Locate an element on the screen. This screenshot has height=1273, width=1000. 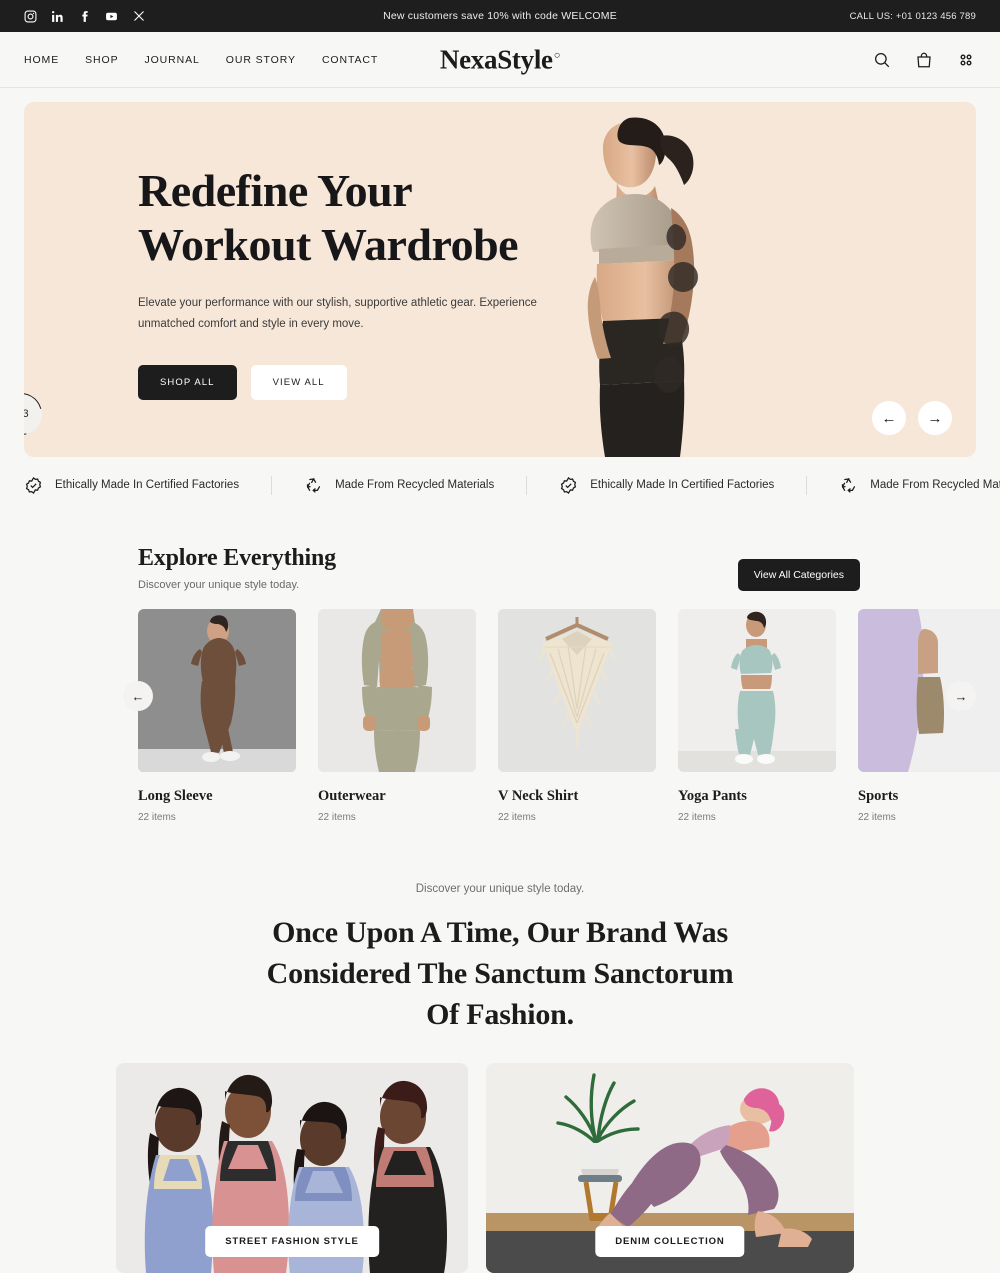
category-name: V Neck Shirt is located at coordinates (538, 796).